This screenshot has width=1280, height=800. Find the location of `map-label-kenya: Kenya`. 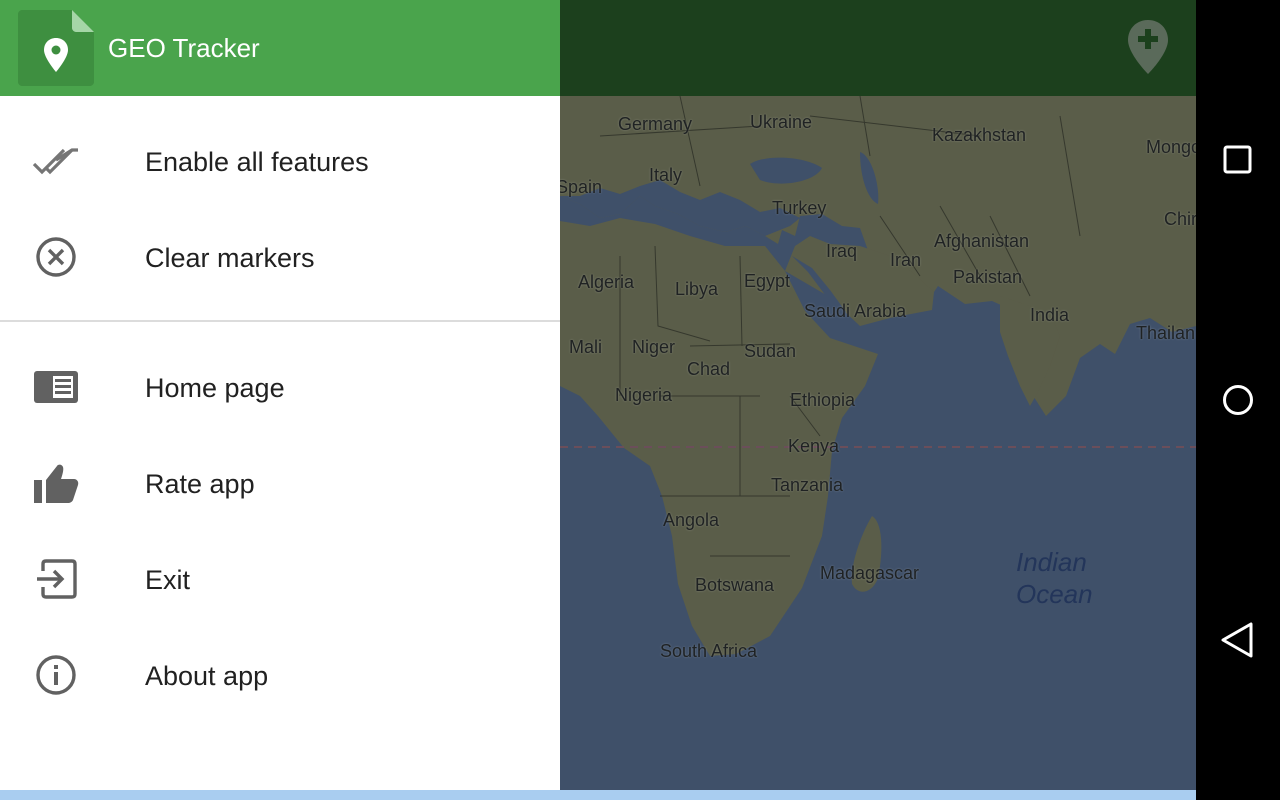

map-label-kenya: Kenya is located at coordinates (814, 446).